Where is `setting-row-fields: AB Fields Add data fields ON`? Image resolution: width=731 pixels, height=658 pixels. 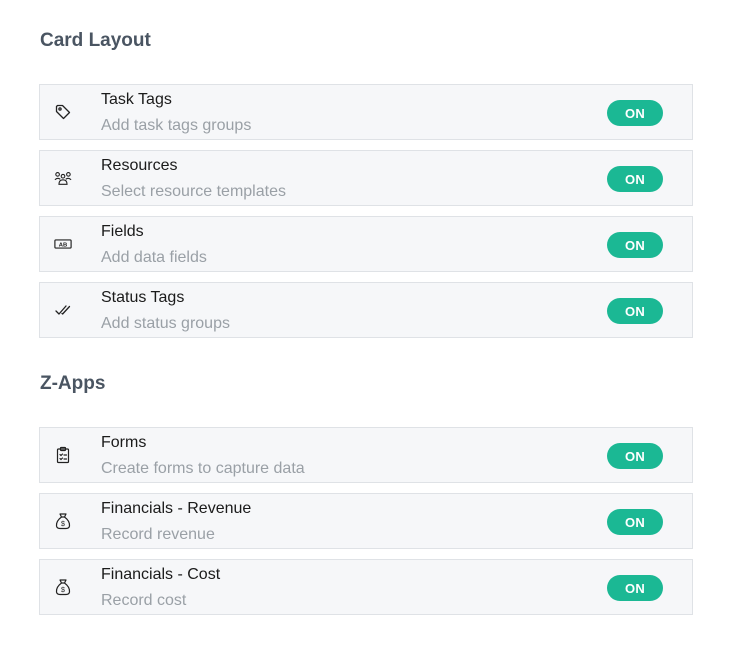
setting-row-fields: AB Fields Add data fields ON is located at coordinates (366, 244).